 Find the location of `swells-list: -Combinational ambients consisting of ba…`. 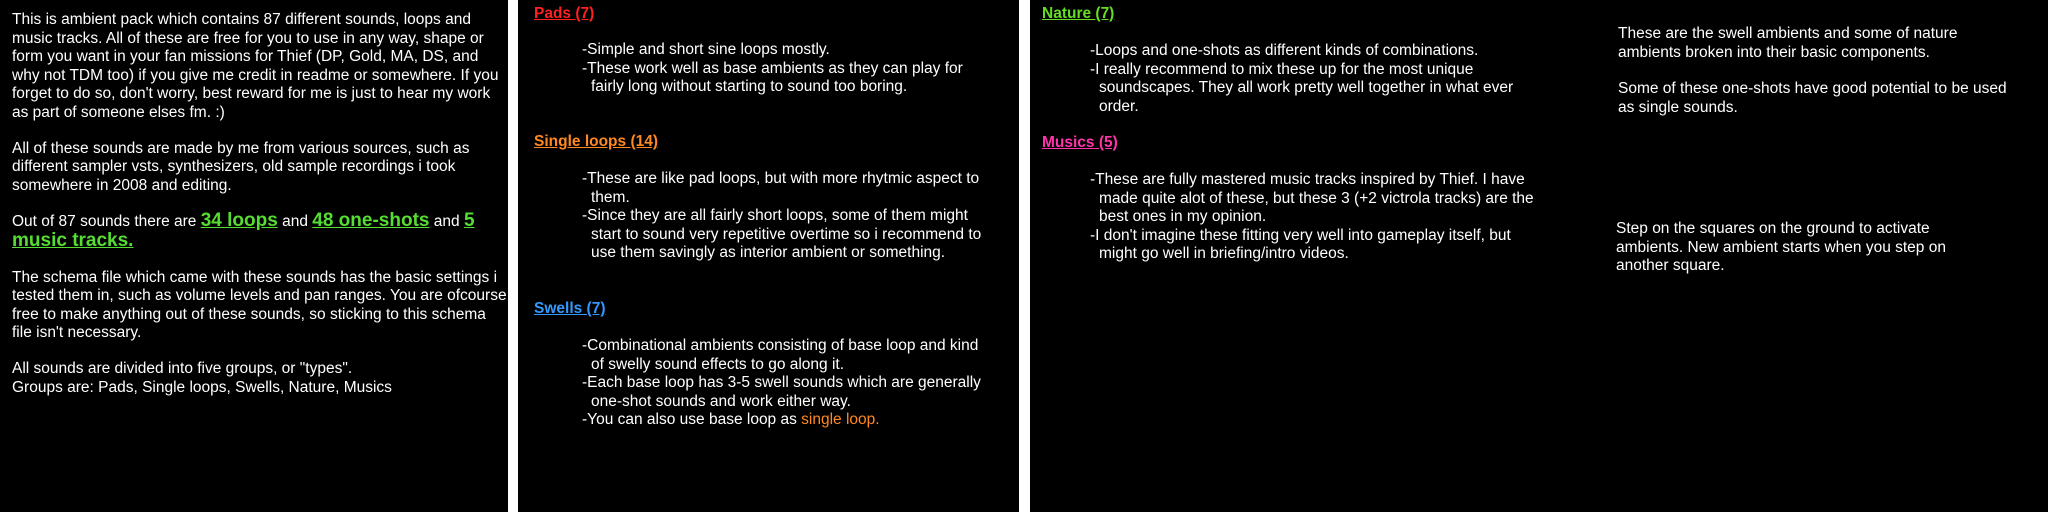

swells-list: -Combinational ambients consisting of ba… is located at coordinates (782, 383).